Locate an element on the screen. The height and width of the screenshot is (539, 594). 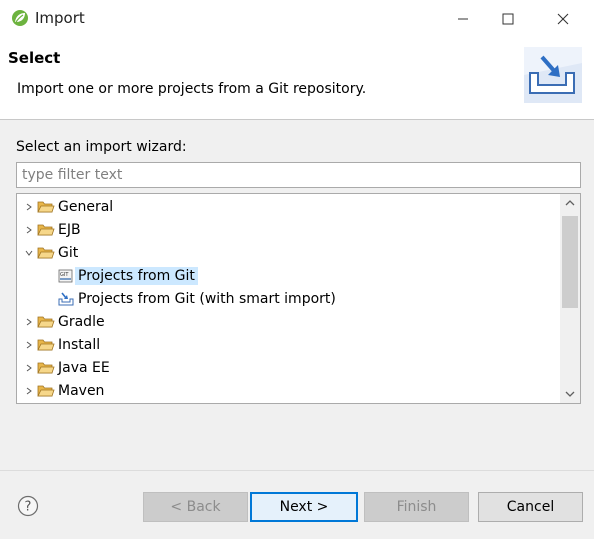
filter-input is located at coordinates (298, 175).